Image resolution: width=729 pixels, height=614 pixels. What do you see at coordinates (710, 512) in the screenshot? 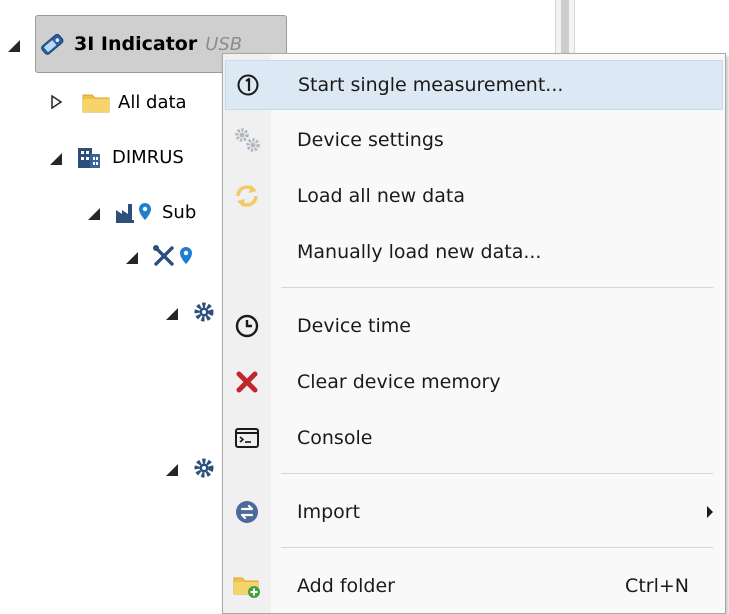
I see `submenu-arrow-icon` at bounding box center [710, 512].